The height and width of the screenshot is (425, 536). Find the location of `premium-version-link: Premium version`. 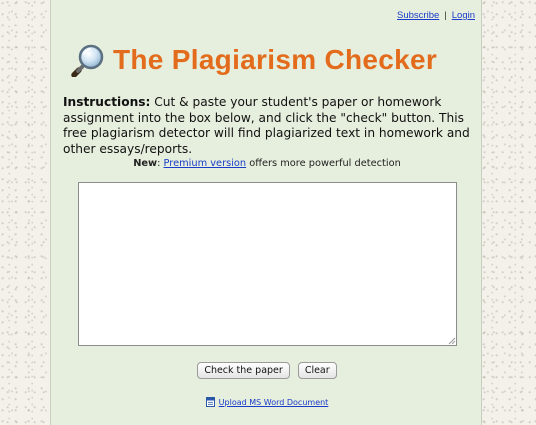

premium-version-link: Premium version is located at coordinates (205, 163).